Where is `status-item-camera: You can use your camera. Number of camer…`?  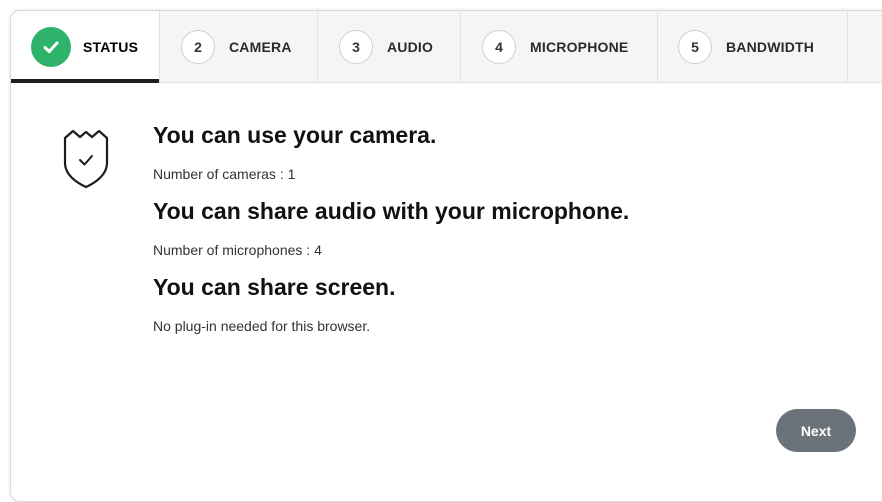
status-item-camera: You can use your camera. Number of camer… is located at coordinates (503, 151).